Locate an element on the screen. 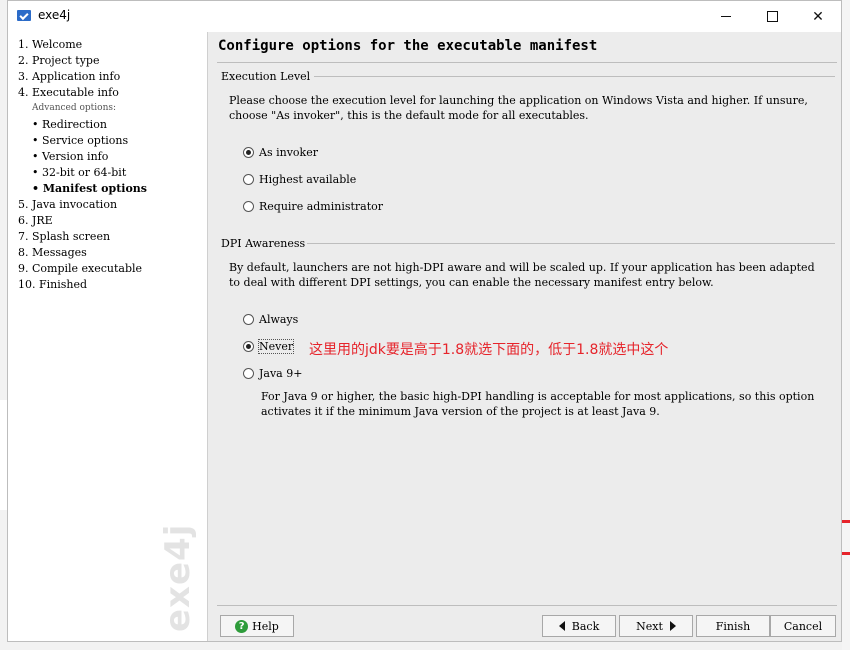  window-title: exe4j is located at coordinates (54, 15).